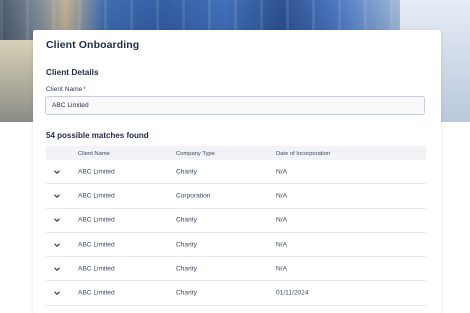 The image size is (470, 313). I want to click on table-row: ABC Limited Corporation N/A, so click(236, 196).